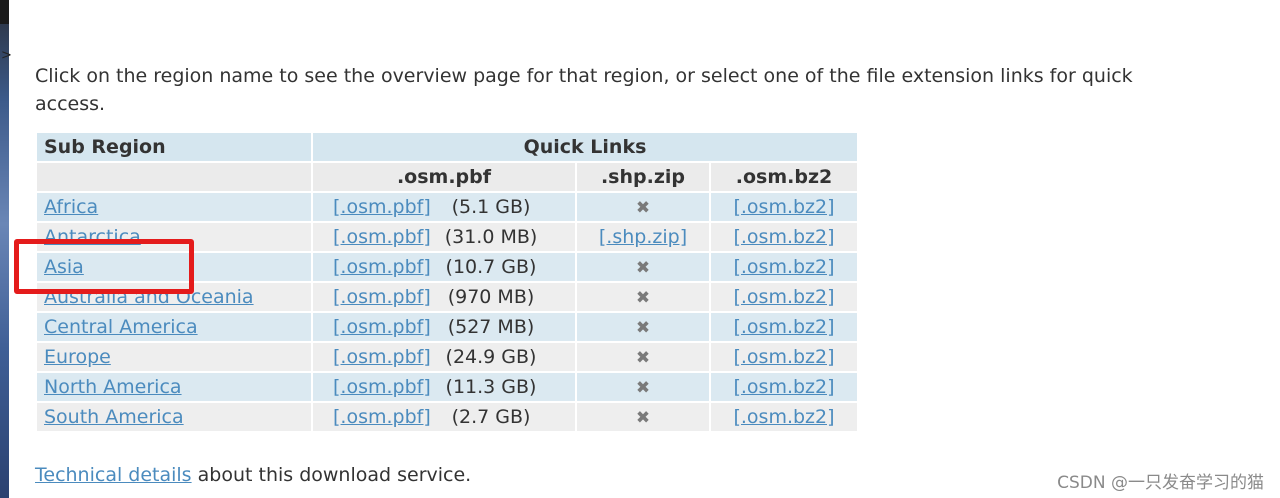 The image size is (1280, 498). I want to click on shp-link: [.shp.zip], so click(643, 237).